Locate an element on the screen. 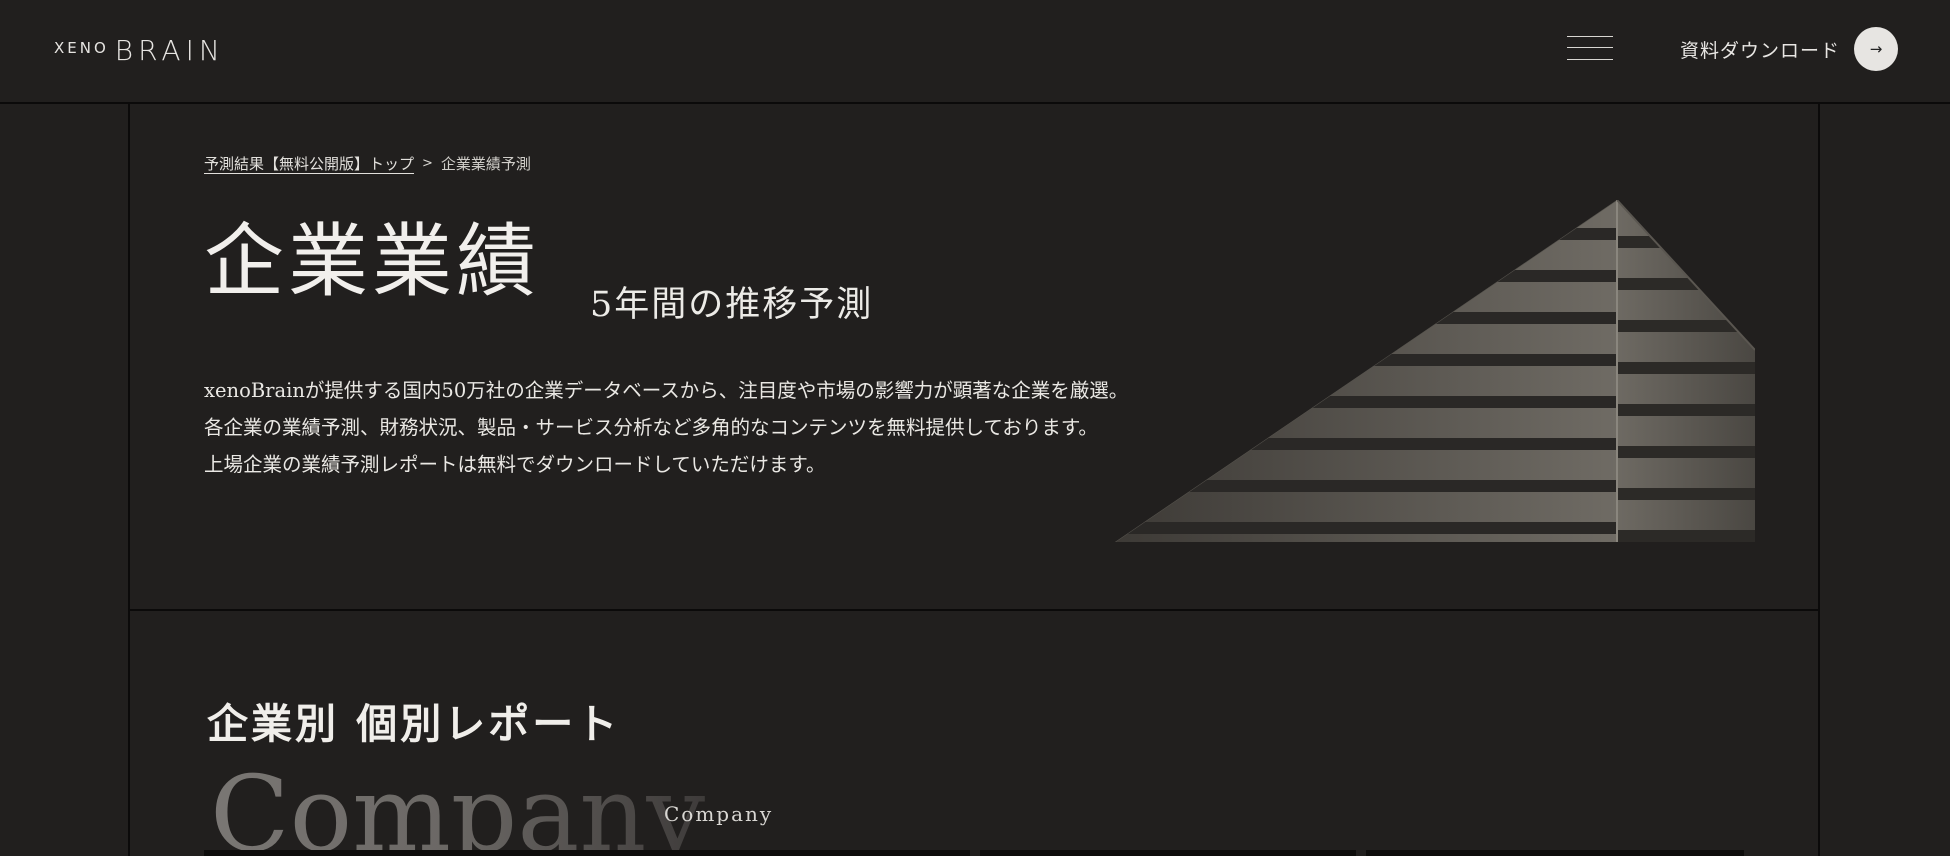  download-materials-link: 資料ダウンロード → is located at coordinates (1789, 49).